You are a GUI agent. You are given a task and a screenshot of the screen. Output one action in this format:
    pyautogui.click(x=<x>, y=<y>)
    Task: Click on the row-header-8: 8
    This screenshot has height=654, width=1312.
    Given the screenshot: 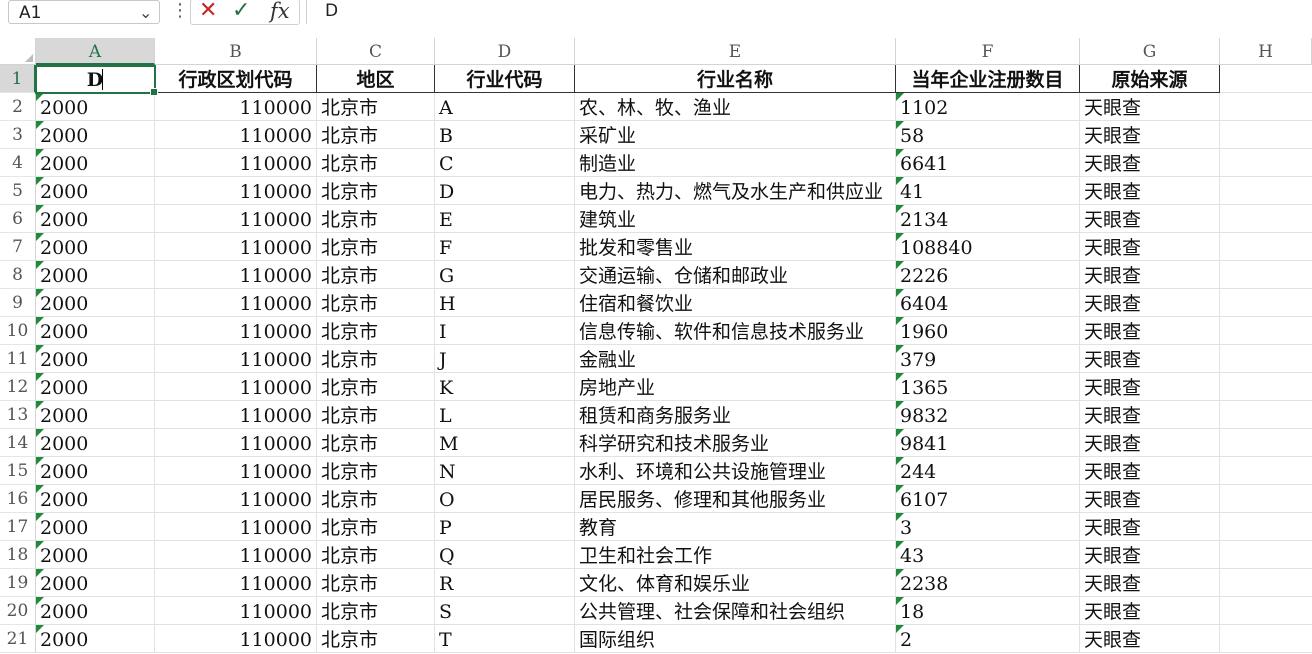 What is the action you would take?
    pyautogui.click(x=18, y=275)
    